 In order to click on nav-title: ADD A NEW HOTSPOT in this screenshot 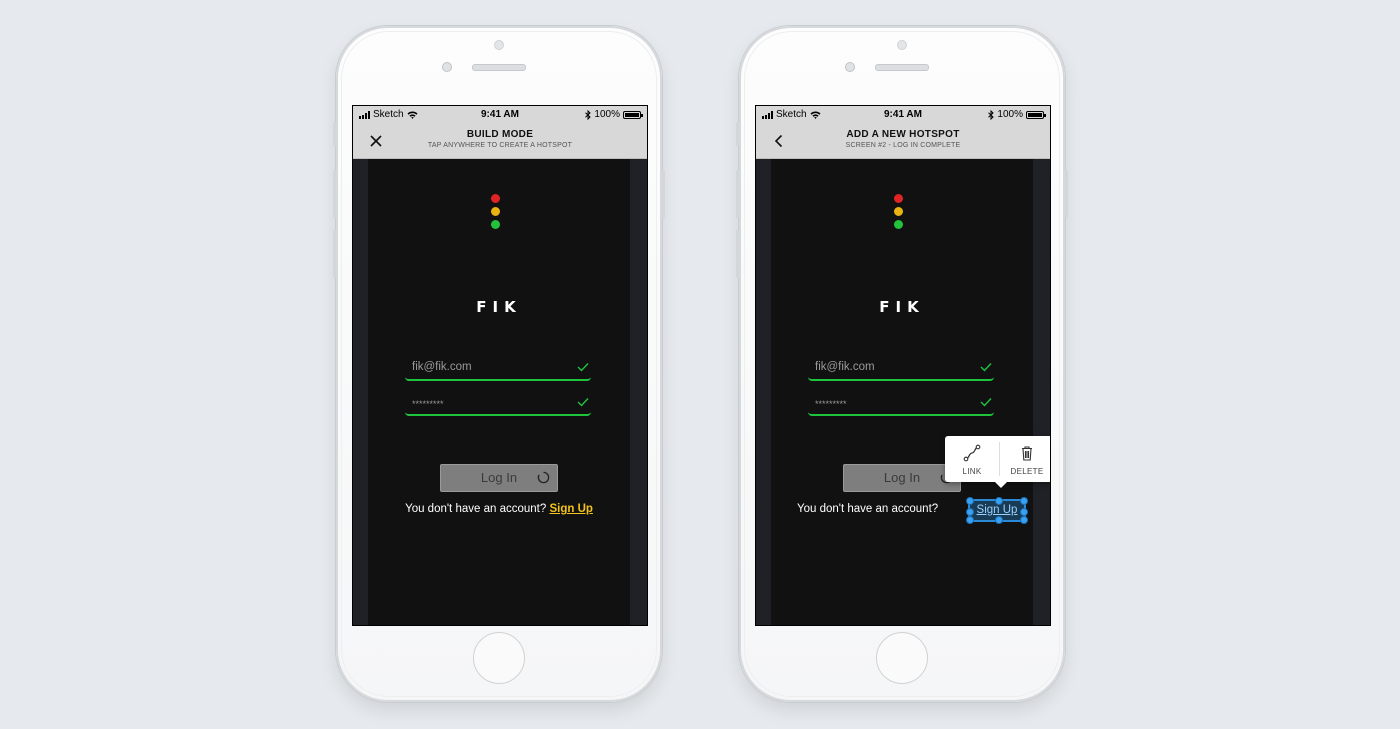, I will do `click(903, 134)`.